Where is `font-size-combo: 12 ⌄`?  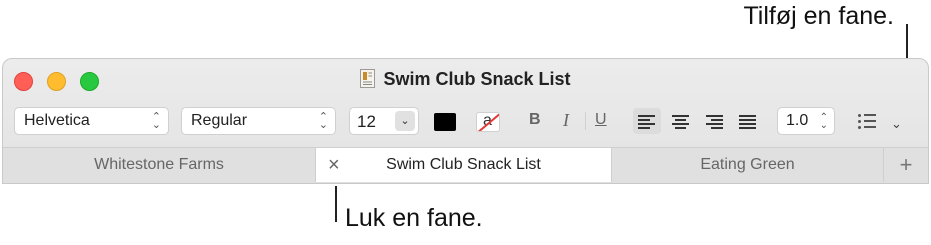 font-size-combo: 12 ⌄ is located at coordinates (384, 121).